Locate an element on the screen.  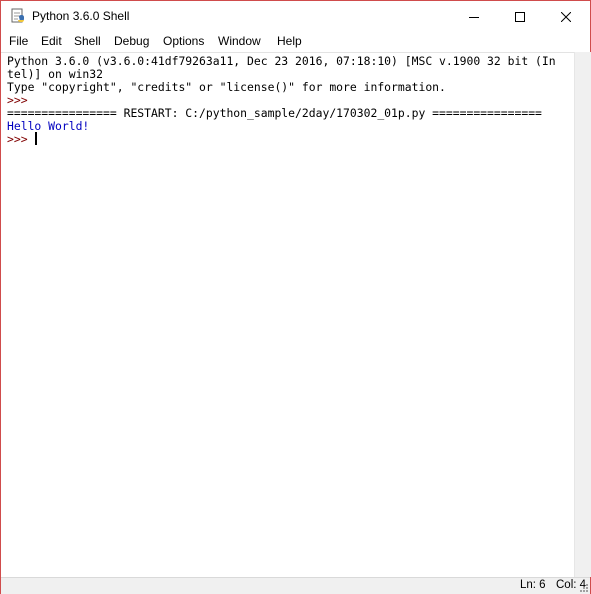
menu-window-label: Window is located at coordinates (239, 41).